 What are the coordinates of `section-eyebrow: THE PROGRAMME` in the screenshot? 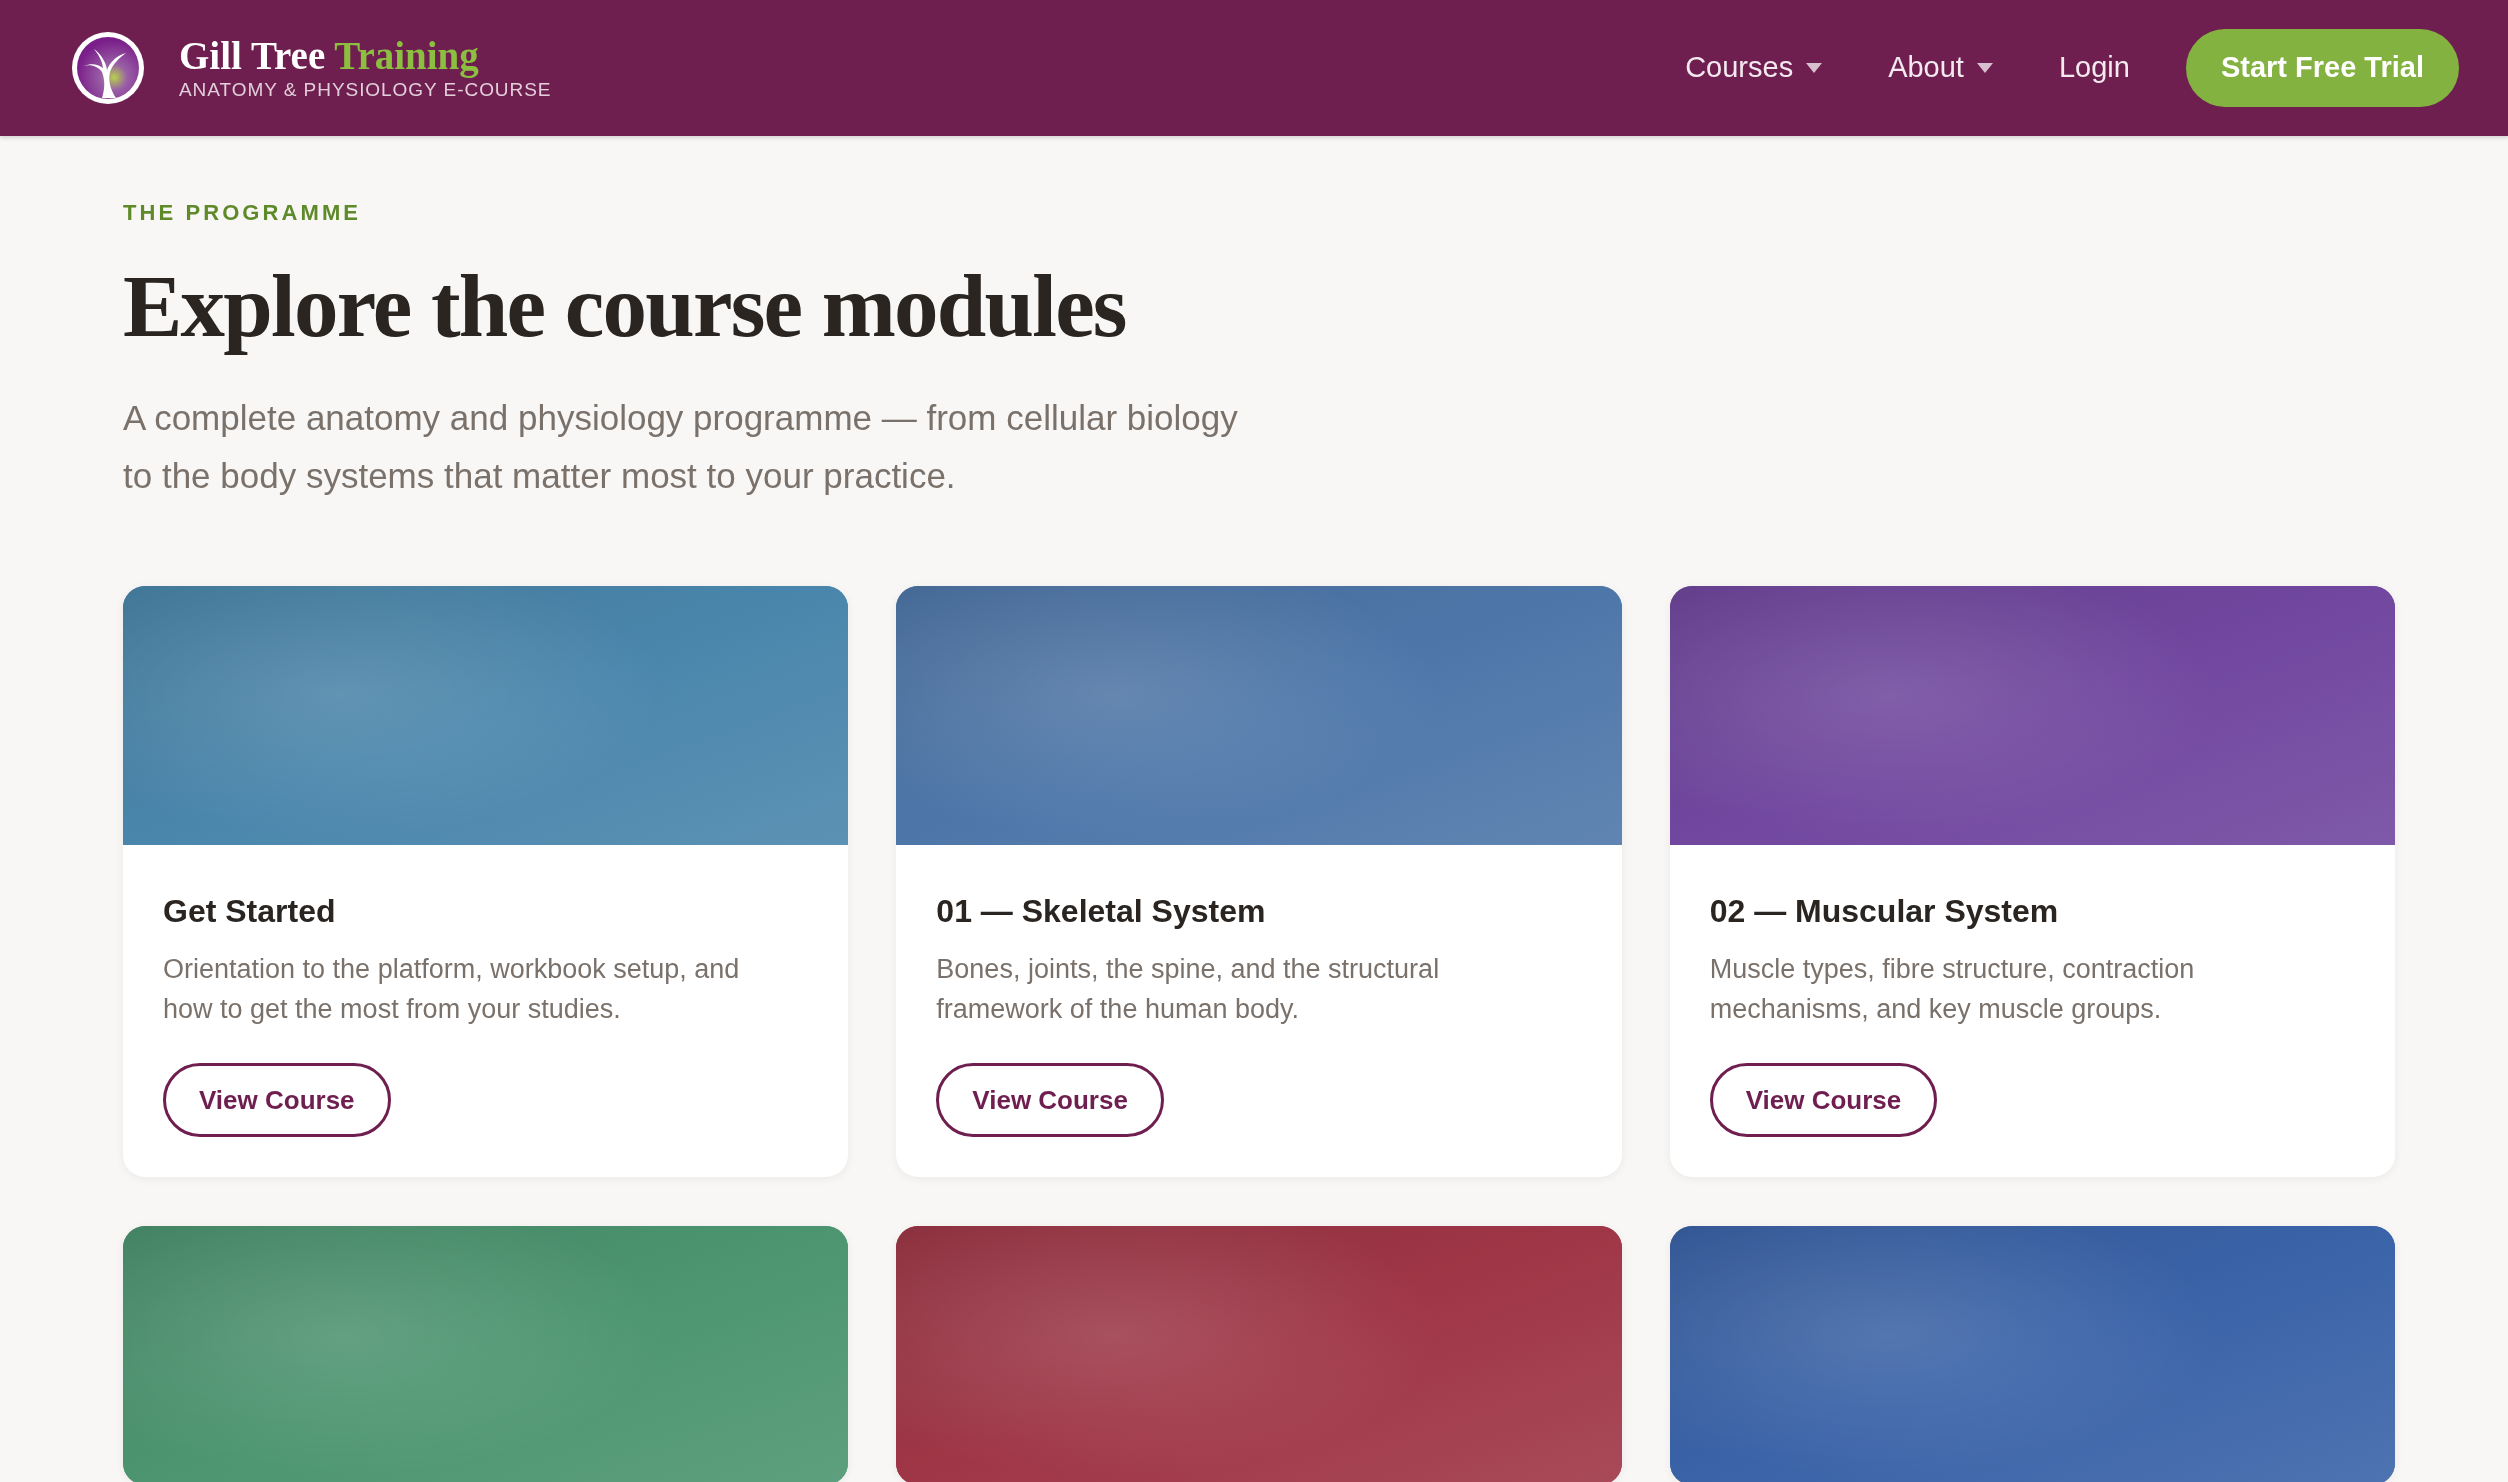 It's located at (242, 213).